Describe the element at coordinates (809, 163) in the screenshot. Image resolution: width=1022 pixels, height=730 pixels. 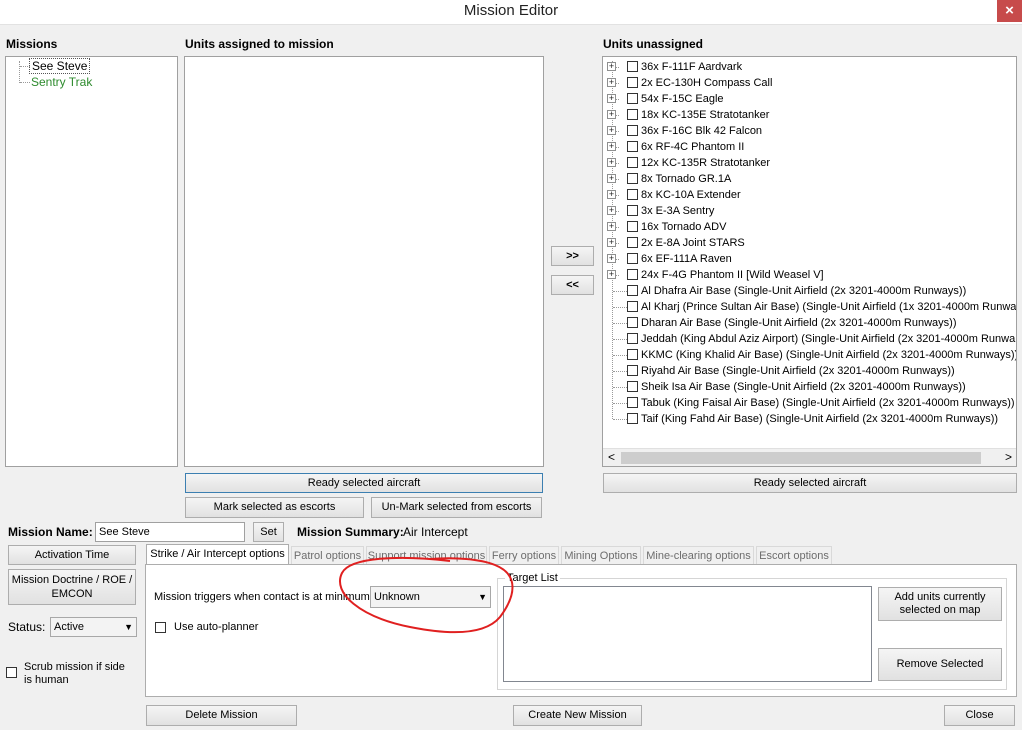
I see `unit-tree-row: +12x KC-135R Stratotanker` at that location.